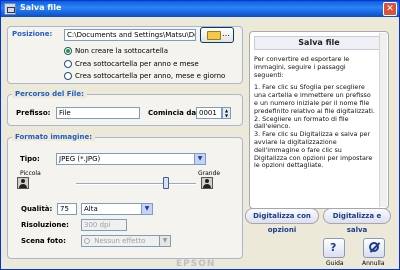 The height and width of the screenshot is (270, 400). What do you see at coordinates (200, 9) in the screenshot?
I see `title-bar: Salva file ✕` at bounding box center [200, 9].